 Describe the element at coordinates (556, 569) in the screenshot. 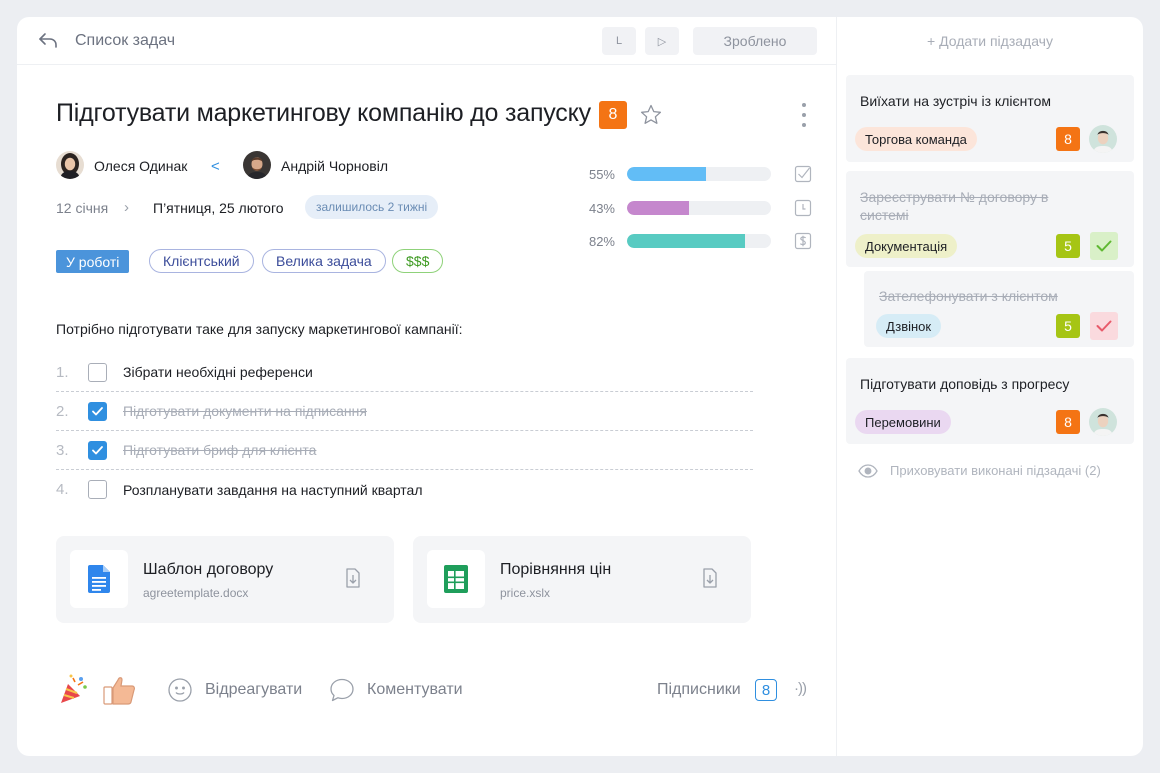

I see `file-name: Порівняння цін` at that location.